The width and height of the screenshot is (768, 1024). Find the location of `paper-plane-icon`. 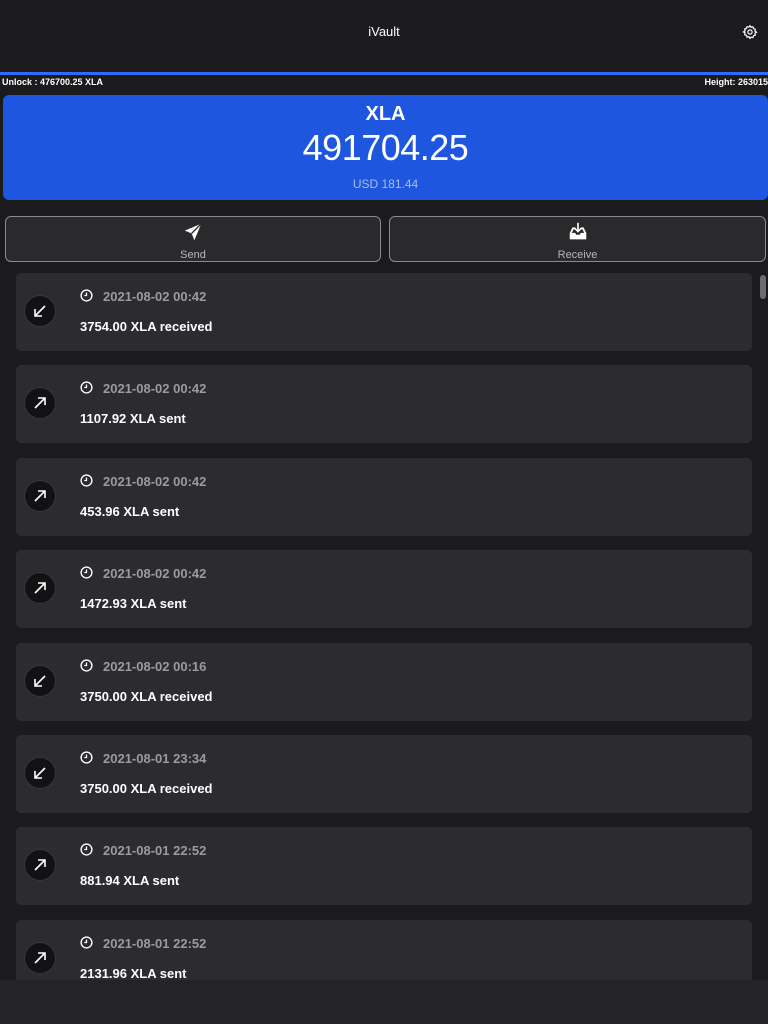

paper-plane-icon is located at coordinates (193, 232).